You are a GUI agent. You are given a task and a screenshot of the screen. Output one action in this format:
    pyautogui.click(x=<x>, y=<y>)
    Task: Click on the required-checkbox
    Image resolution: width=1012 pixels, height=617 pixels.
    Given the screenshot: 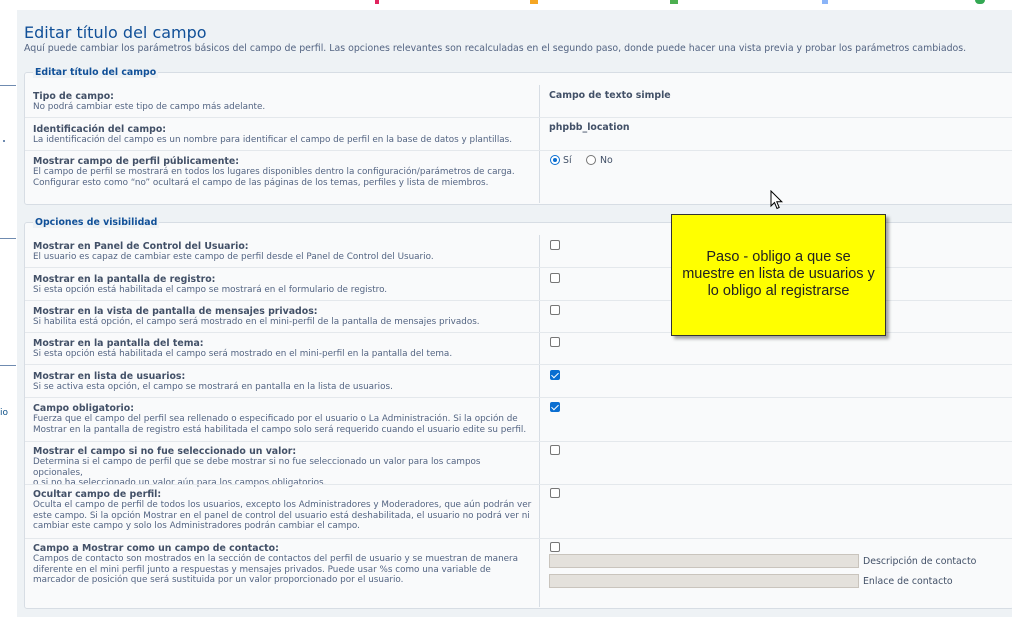 What is the action you would take?
    pyautogui.click(x=555, y=407)
    